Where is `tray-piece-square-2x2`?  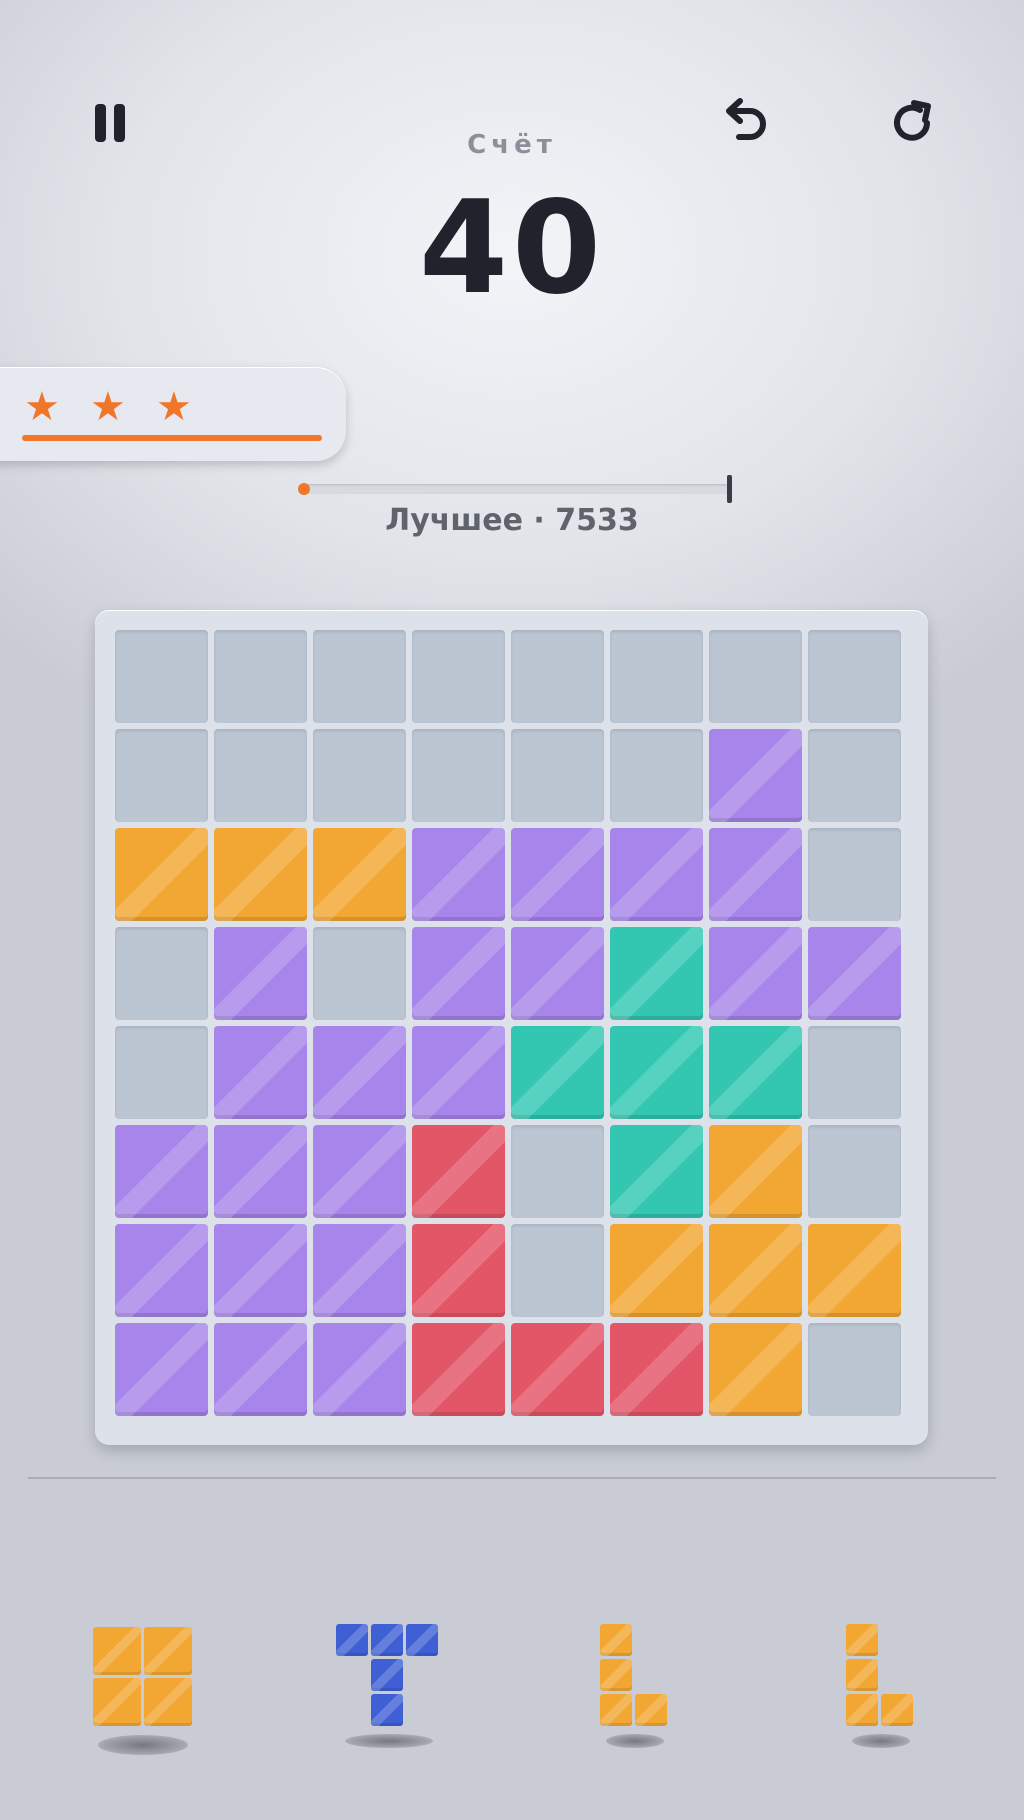 tray-piece-square-2x2 is located at coordinates (144, 1678).